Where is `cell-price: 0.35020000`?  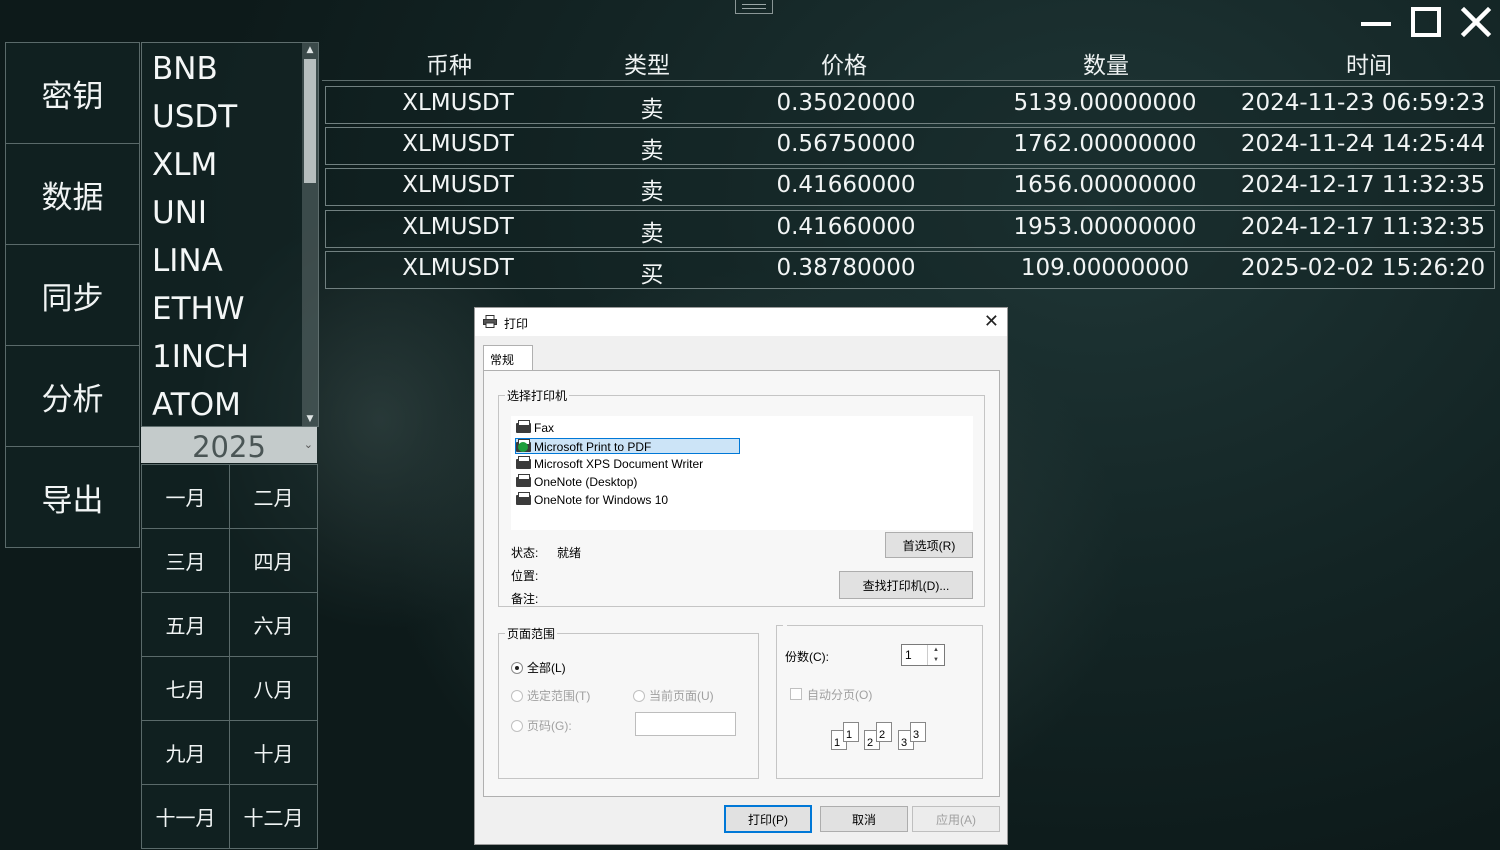
cell-price: 0.35020000 is located at coordinates (846, 103).